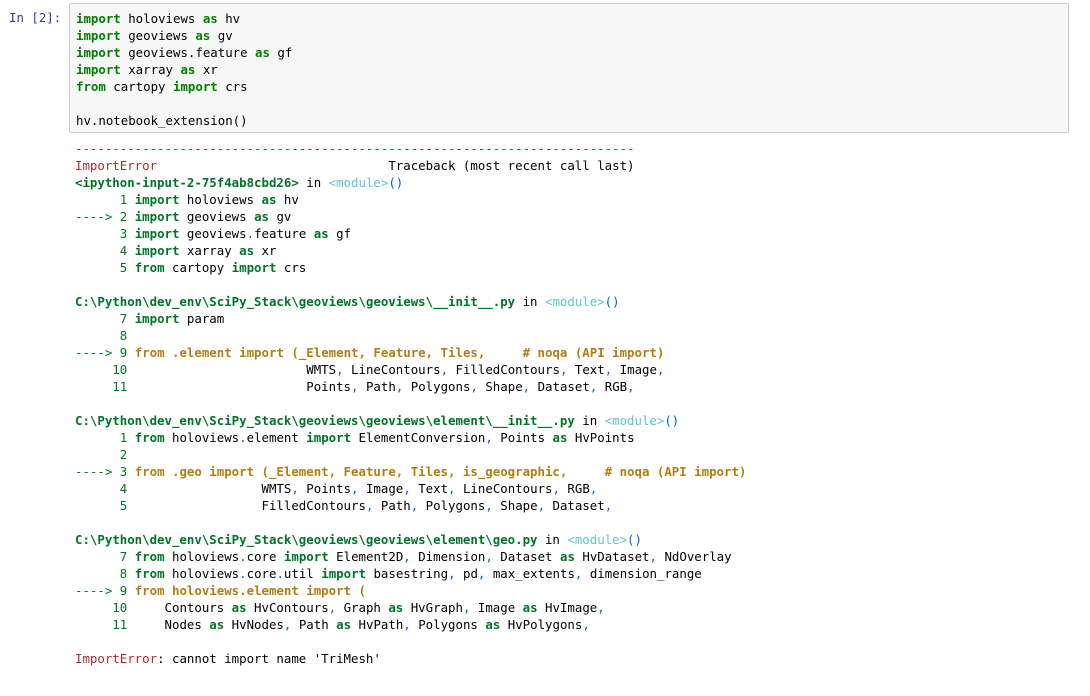 The height and width of the screenshot is (696, 1090). I want to click on code-token: ElementConversion, so click(418, 437).